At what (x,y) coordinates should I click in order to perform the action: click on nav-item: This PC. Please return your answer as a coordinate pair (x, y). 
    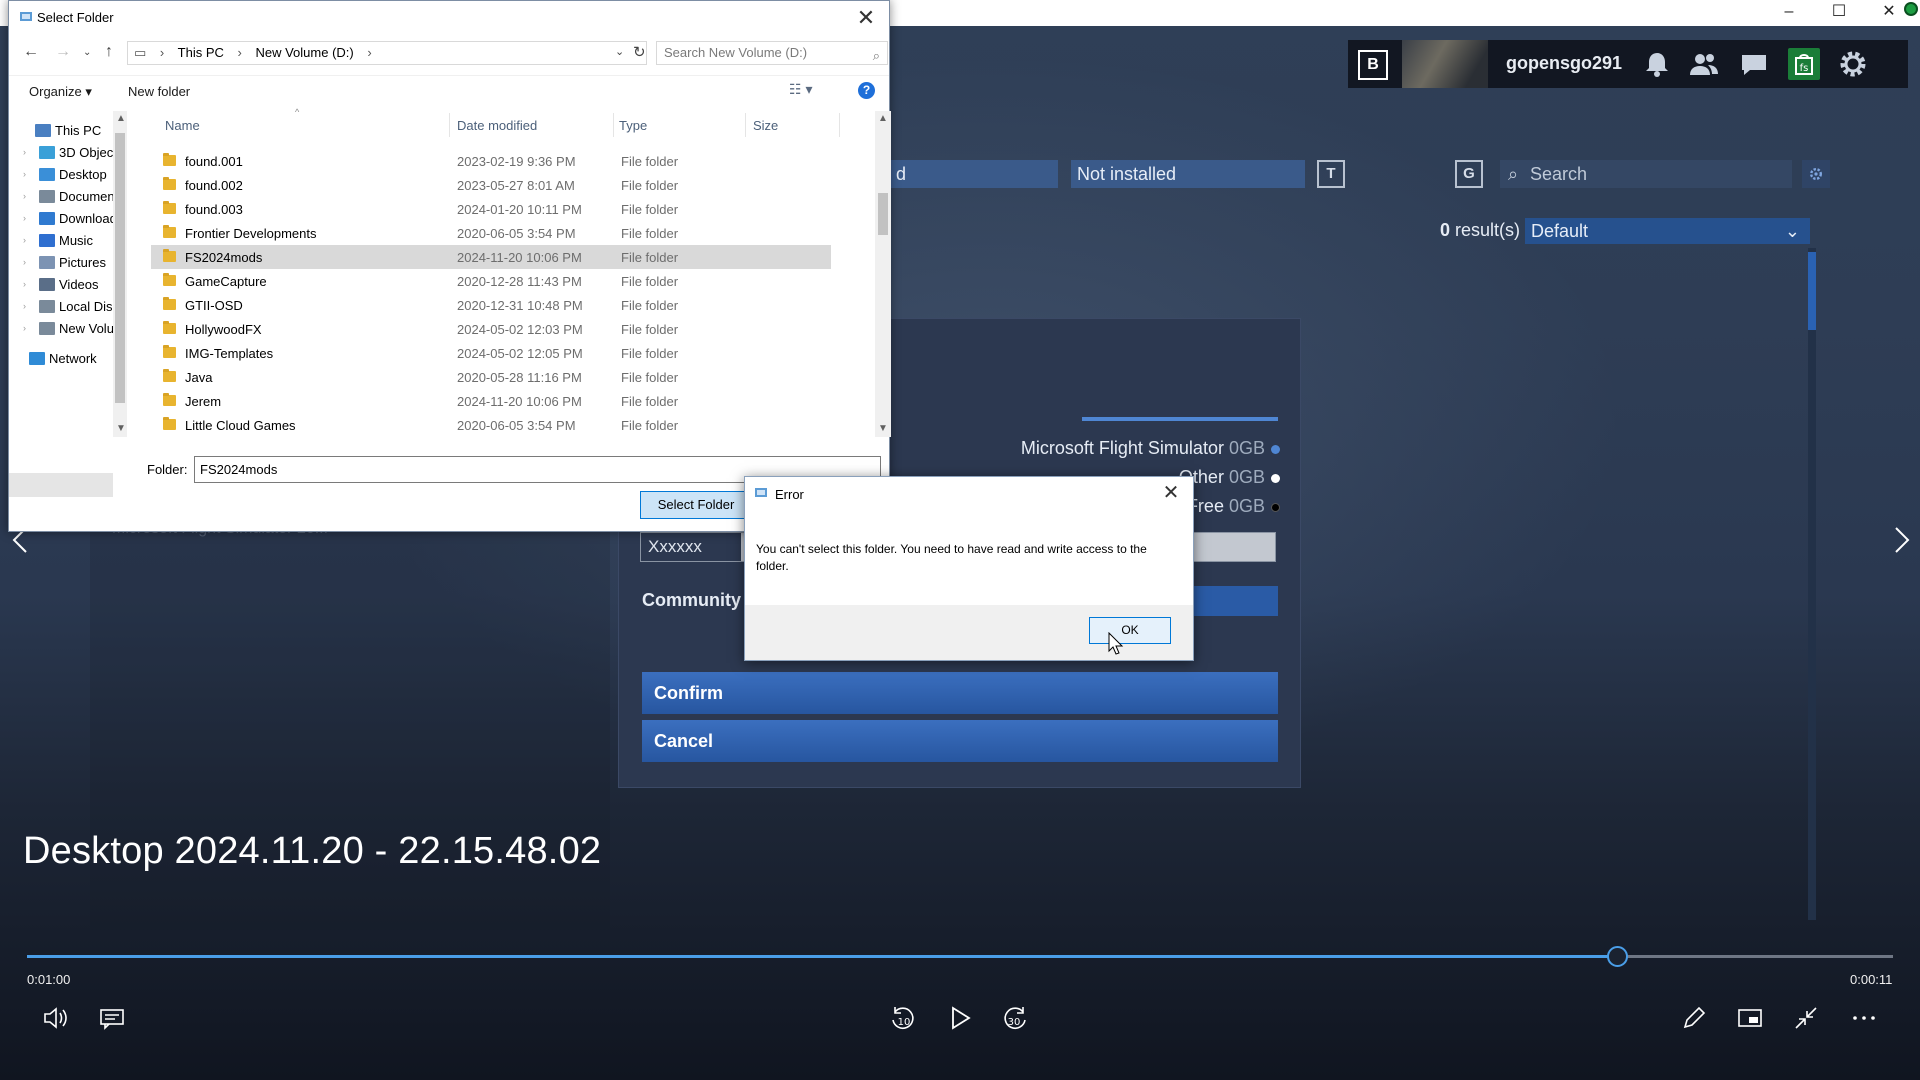
    Looking at the image, I should click on (74, 130).